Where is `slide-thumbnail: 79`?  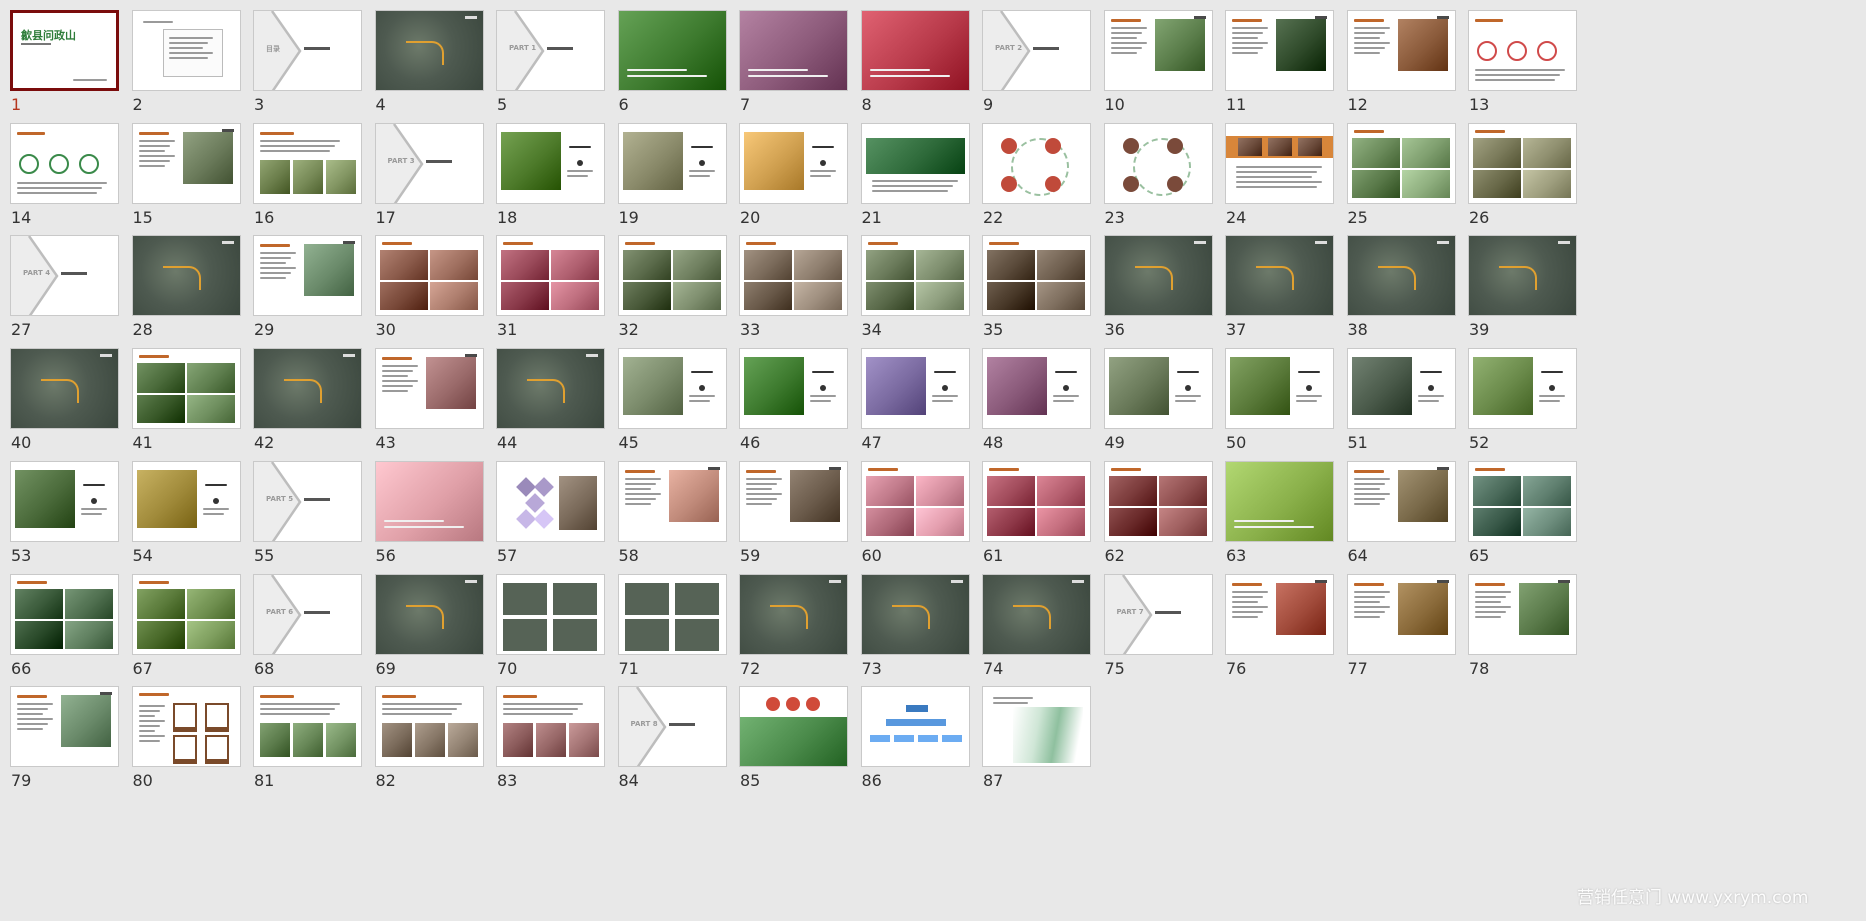
slide-thumbnail: 79 is located at coordinates (64, 743).